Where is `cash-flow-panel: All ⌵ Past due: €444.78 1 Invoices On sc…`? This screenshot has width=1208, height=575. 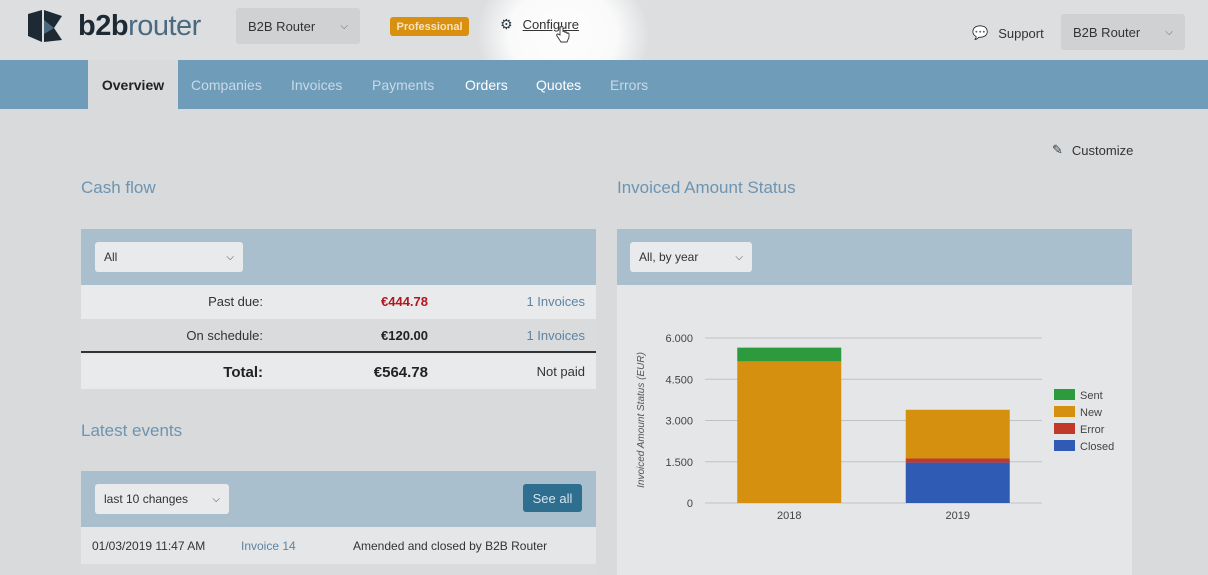
cash-flow-panel: All ⌵ Past due: €444.78 1 Invoices On sc… is located at coordinates (338, 309).